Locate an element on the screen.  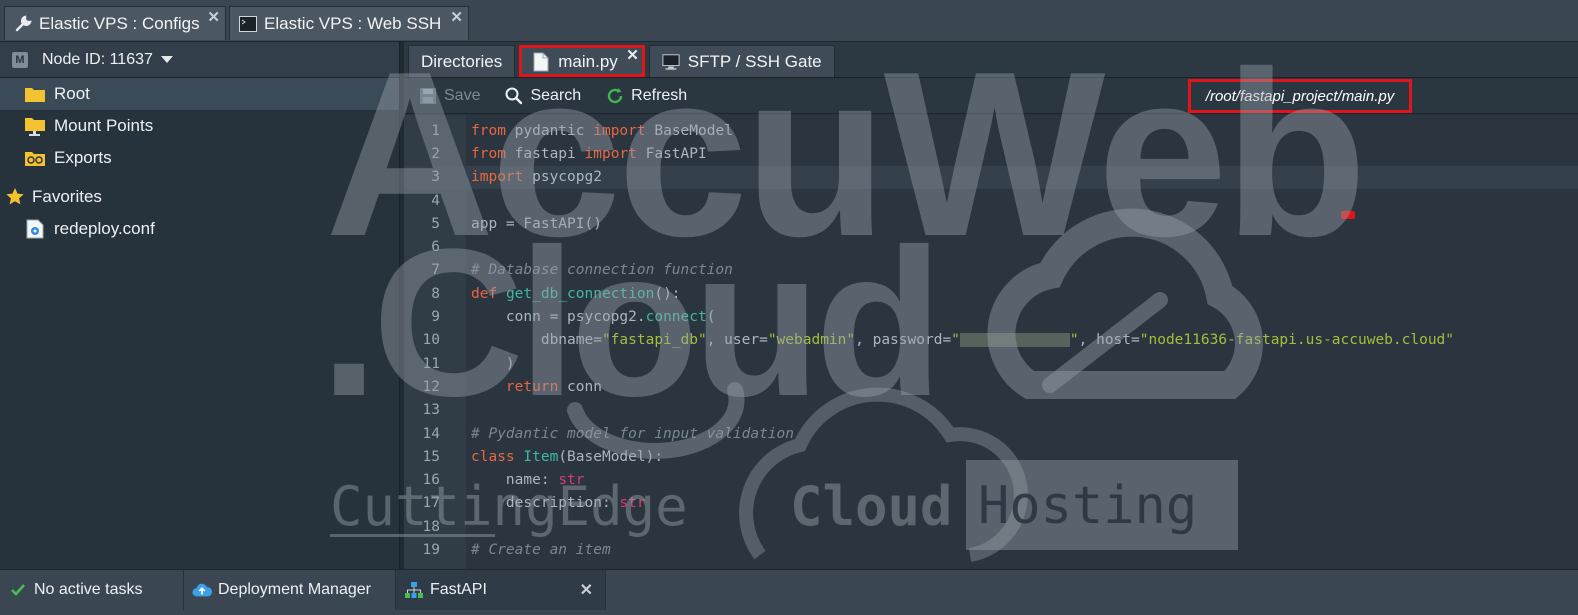
checkmark-icon is located at coordinates (18, 590).